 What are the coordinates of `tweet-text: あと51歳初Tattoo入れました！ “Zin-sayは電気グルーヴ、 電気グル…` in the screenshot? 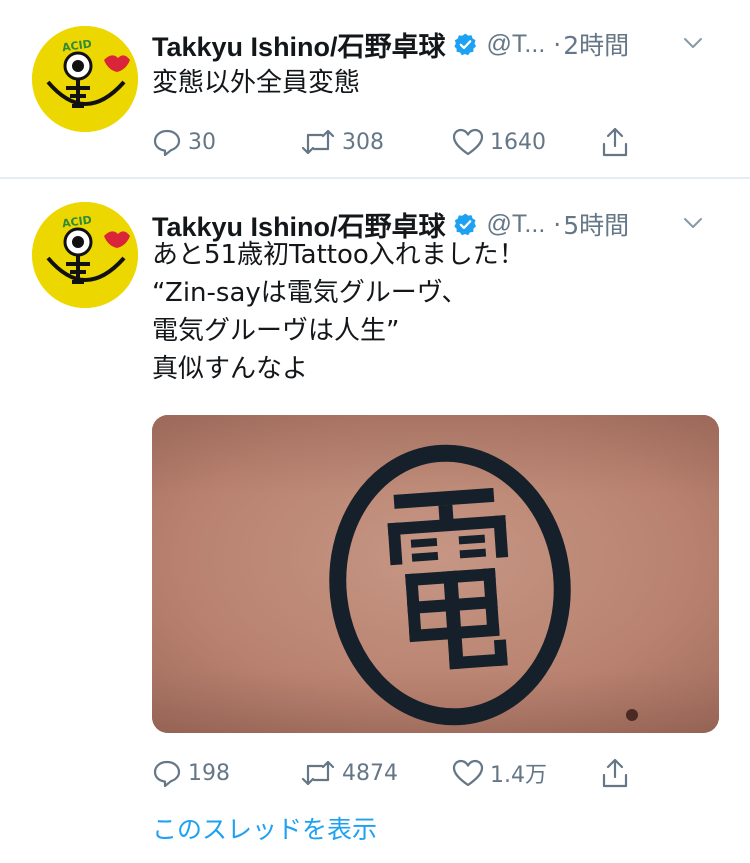 It's located at (442, 312).